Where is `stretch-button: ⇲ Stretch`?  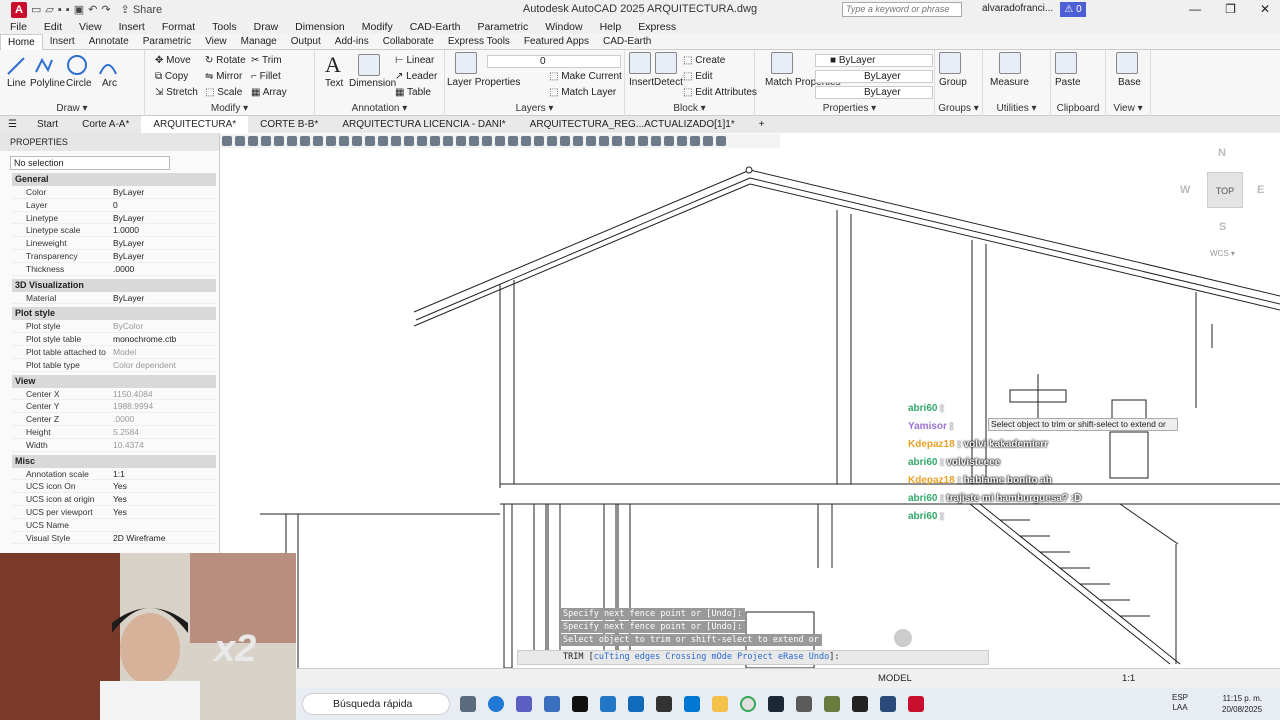
stretch-button: ⇲ Stretch is located at coordinates (176, 92).